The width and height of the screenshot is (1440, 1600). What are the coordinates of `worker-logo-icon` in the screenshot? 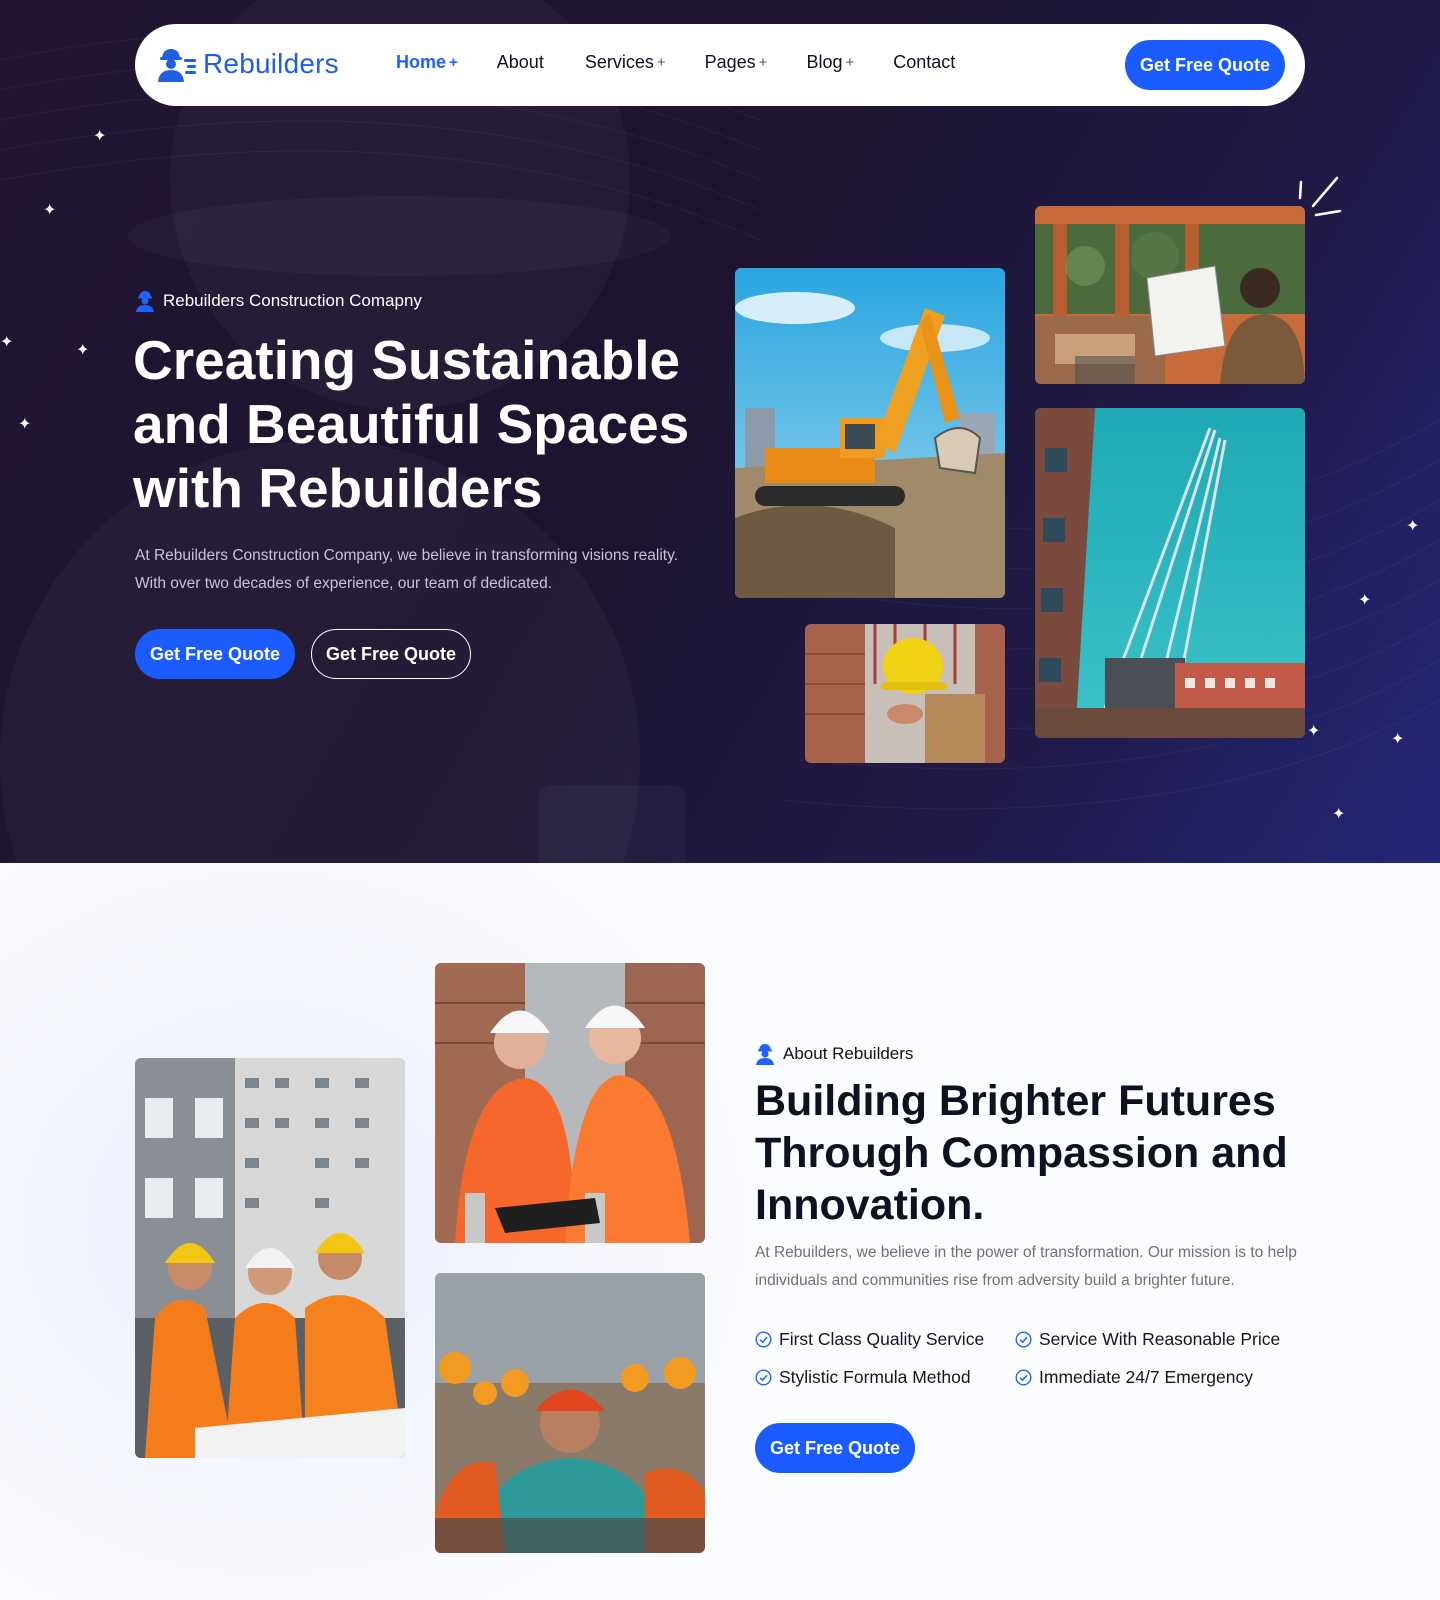 It's located at (177, 65).